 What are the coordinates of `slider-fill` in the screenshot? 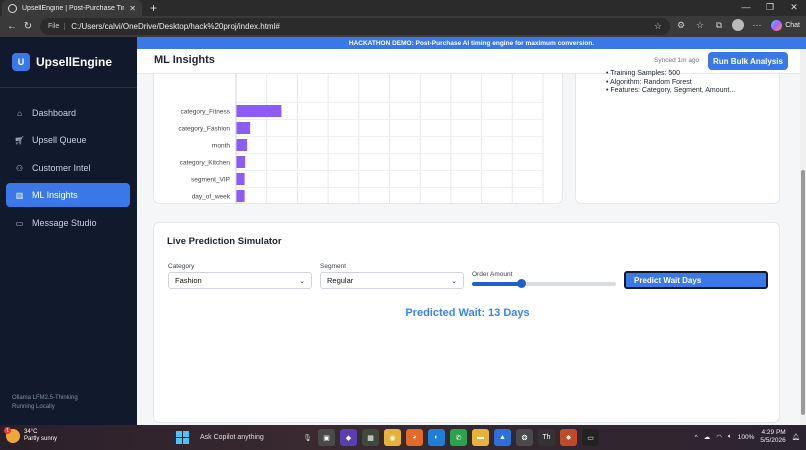 It's located at (496, 284).